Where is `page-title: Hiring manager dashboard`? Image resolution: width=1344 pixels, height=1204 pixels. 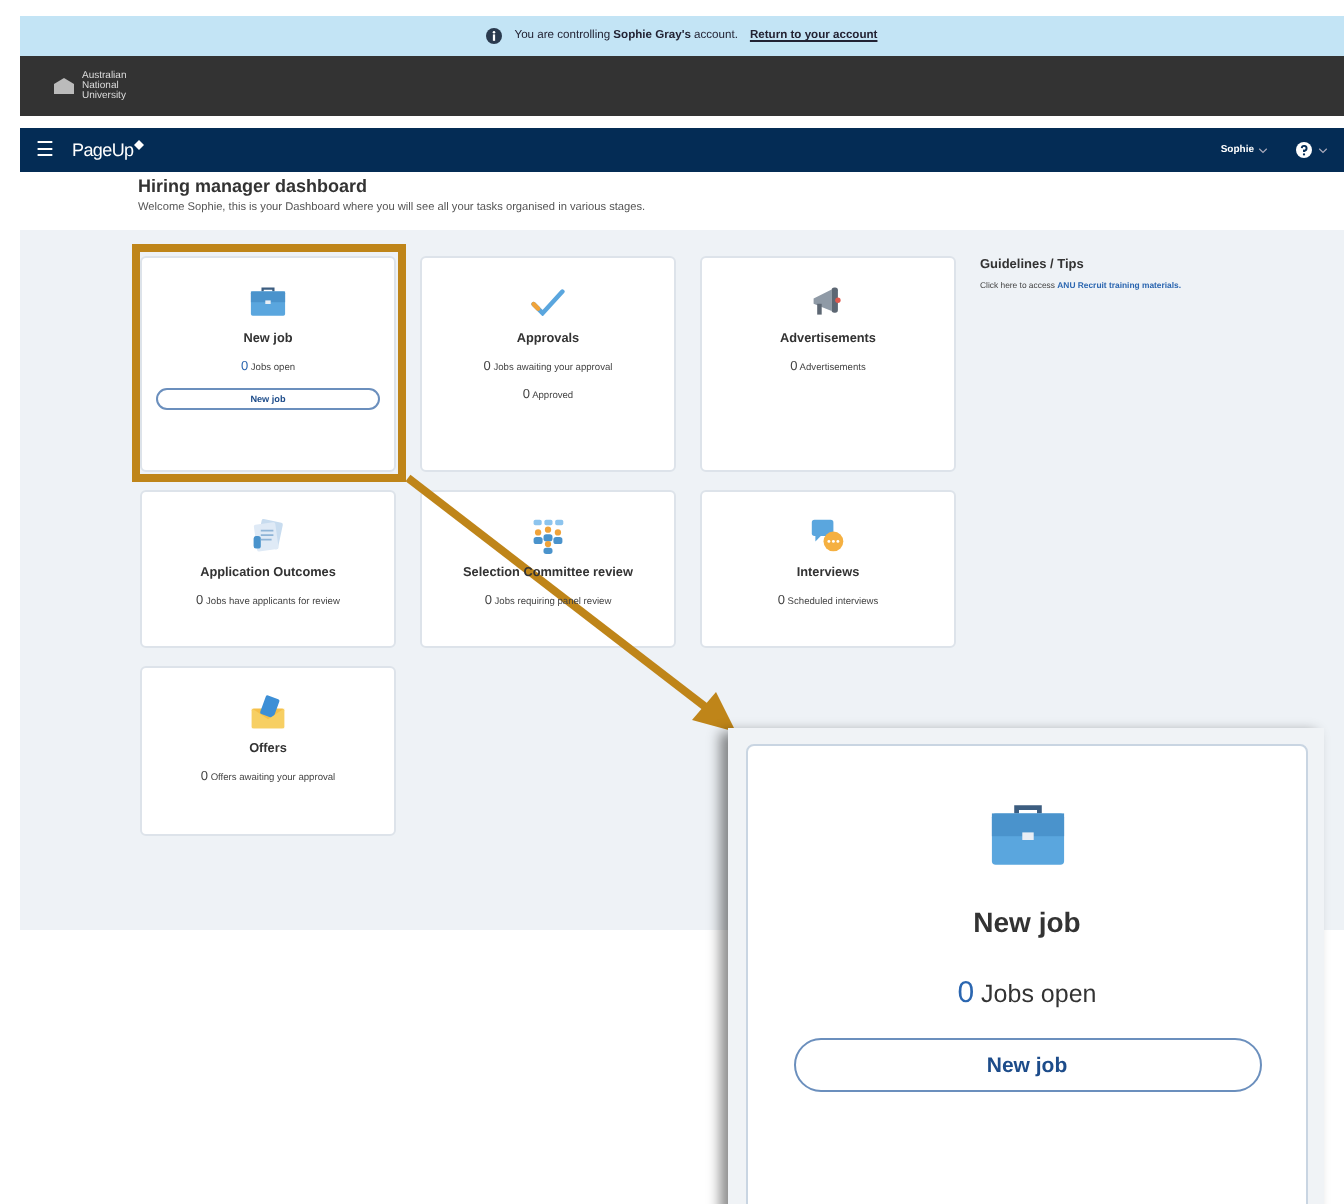 page-title: Hiring manager dashboard is located at coordinates (254, 186).